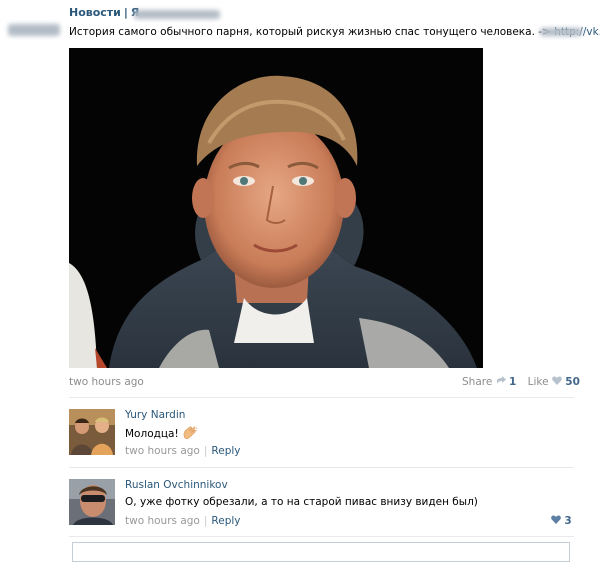 This screenshot has height=564, width=600. I want to click on comment-author: Ruslan Ovchinnikov, so click(176, 485).